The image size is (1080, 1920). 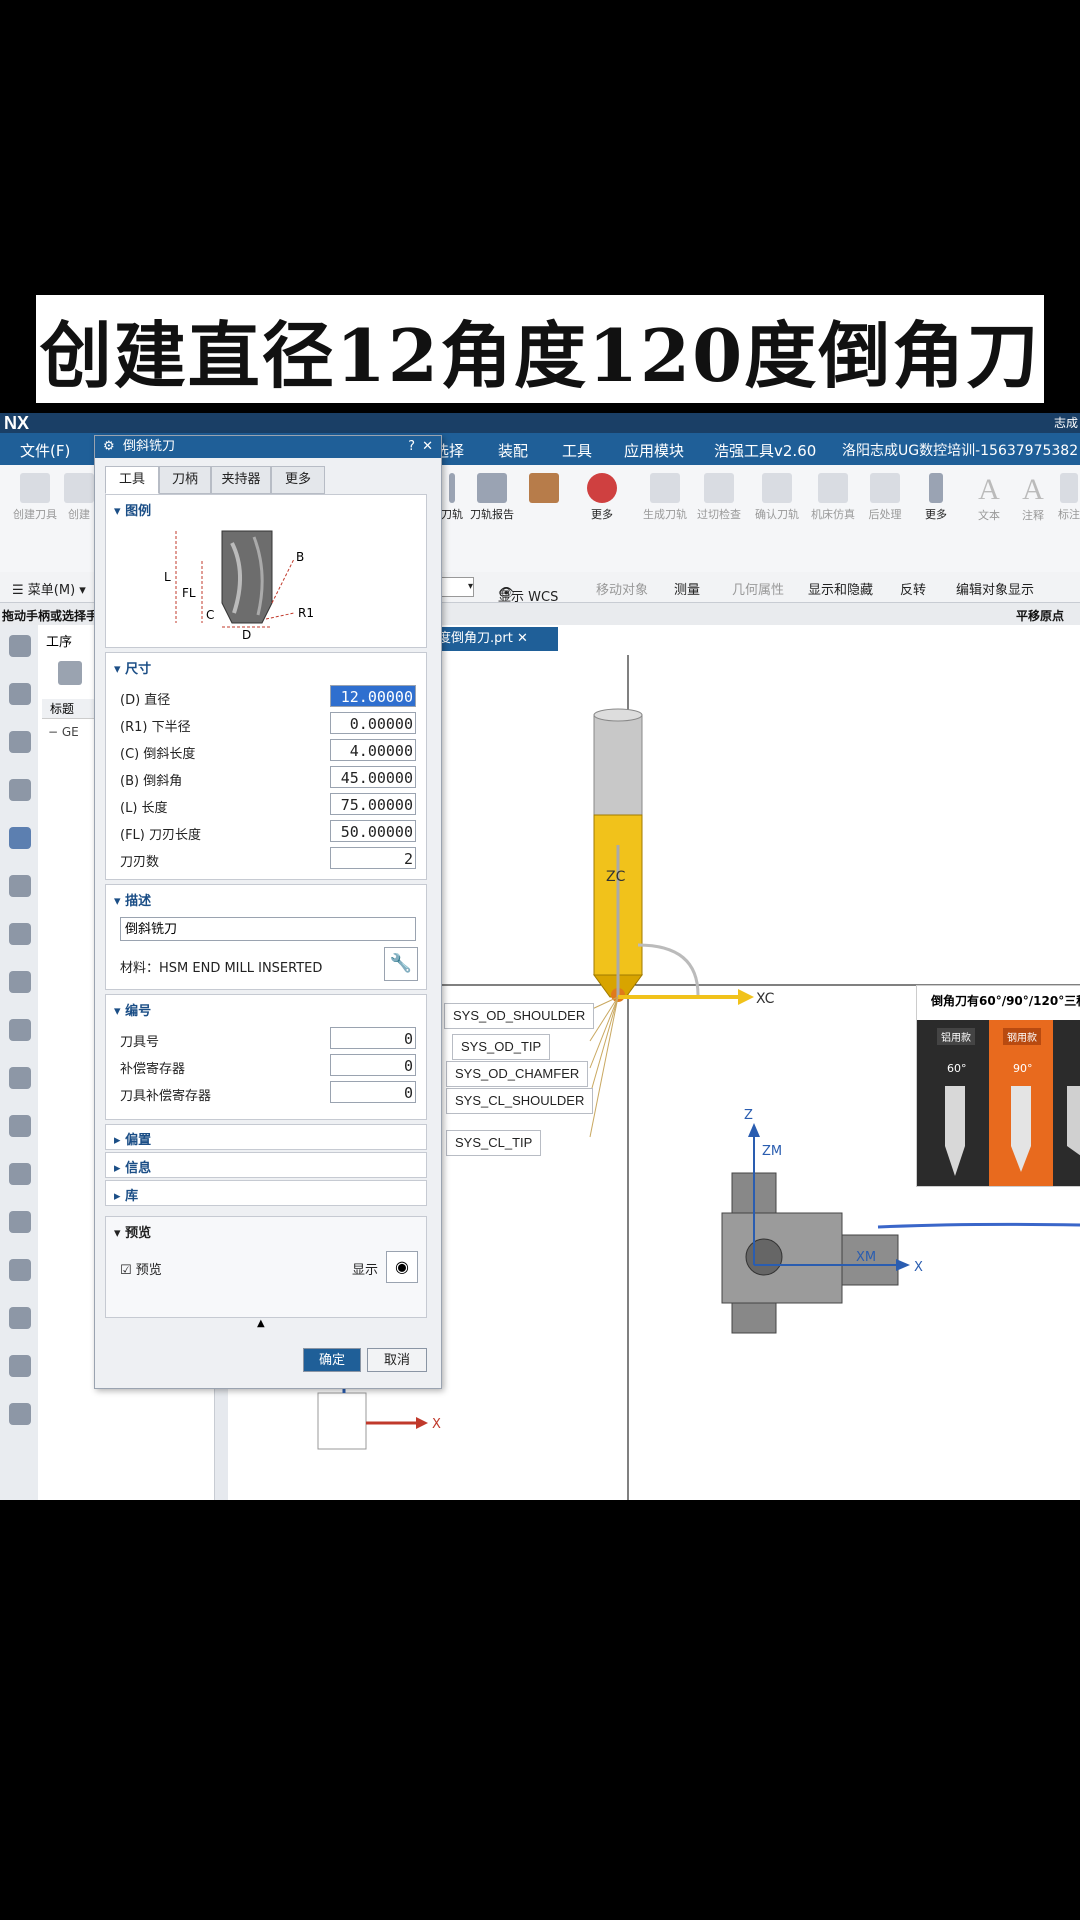 I want to click on geometry-props-button: 几何属性, so click(x=758, y=588).